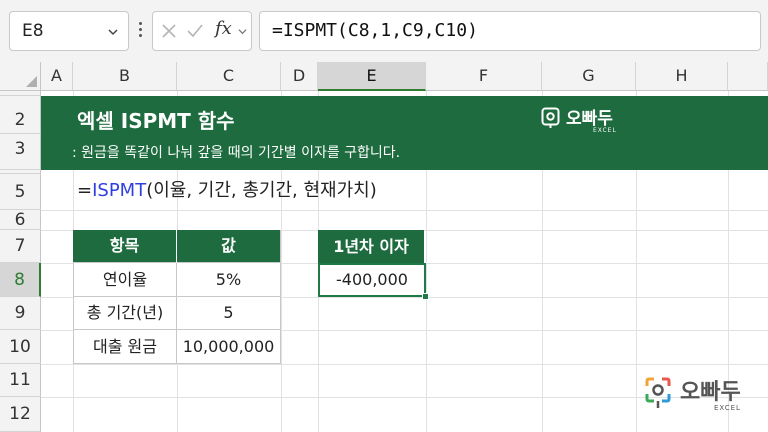  I want to click on cancel-icon, so click(169, 31).